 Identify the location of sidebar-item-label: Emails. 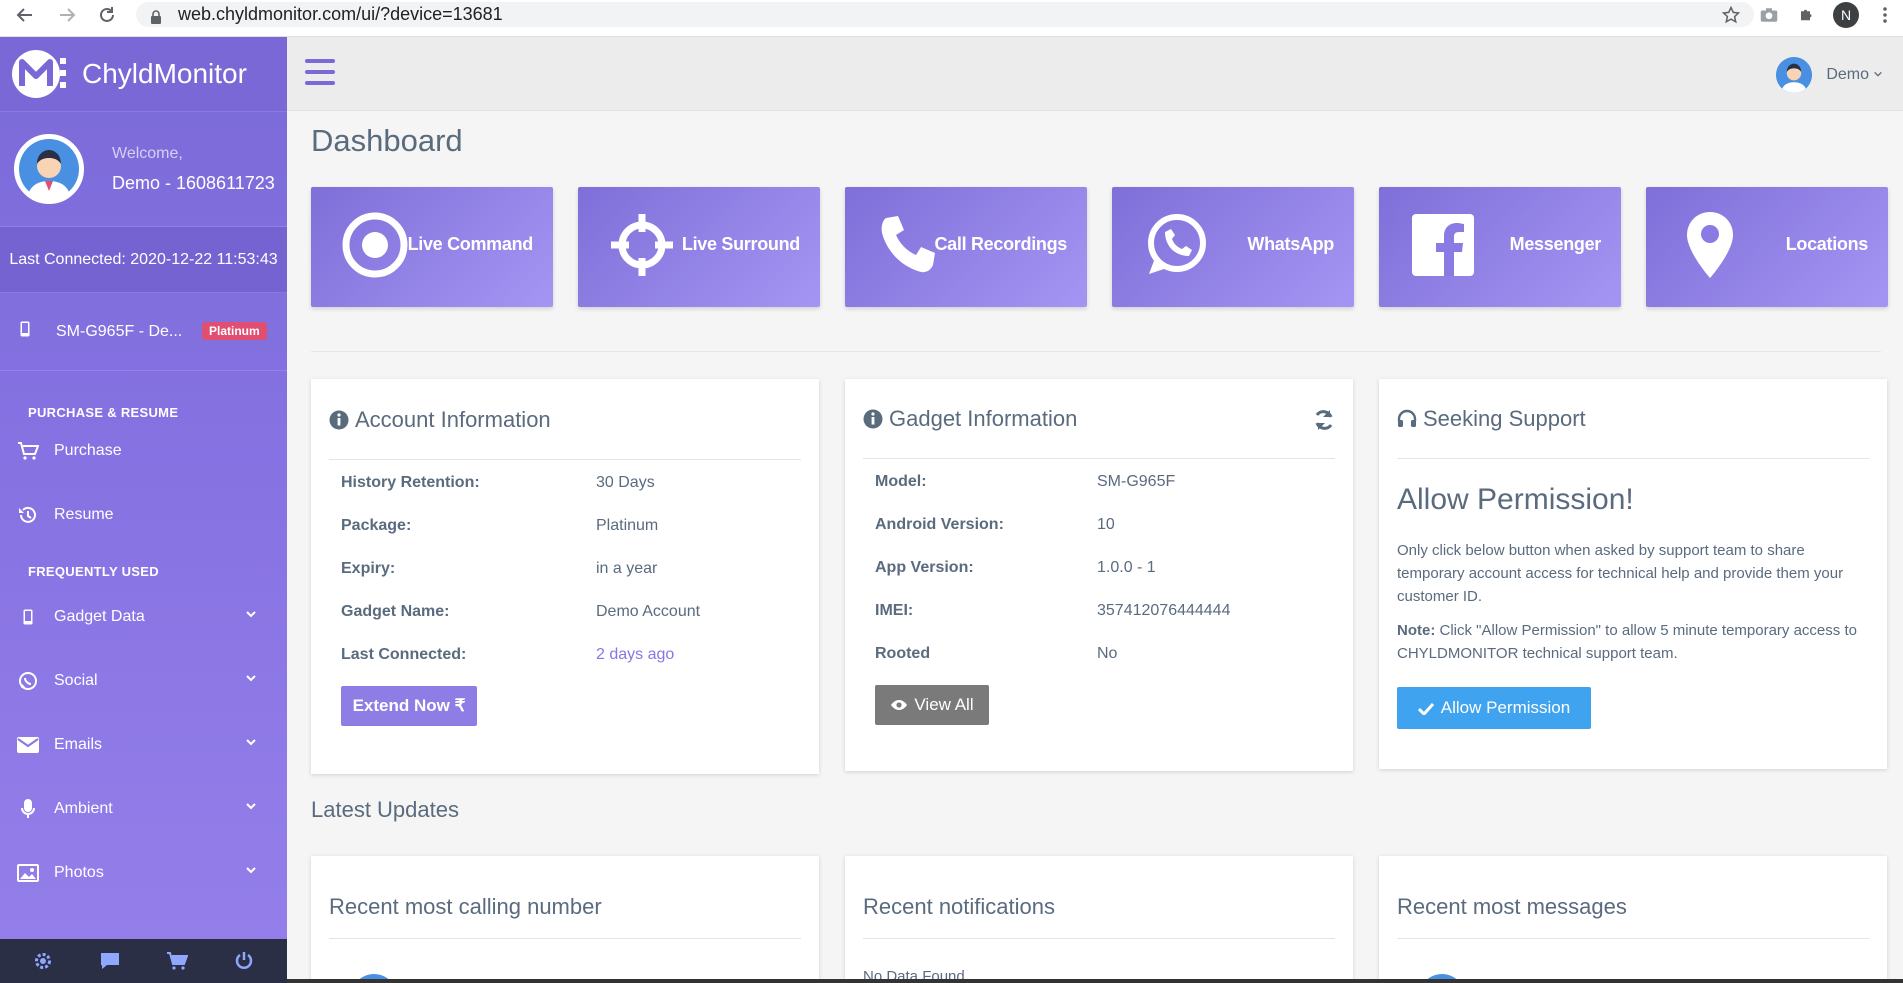
(78, 744).